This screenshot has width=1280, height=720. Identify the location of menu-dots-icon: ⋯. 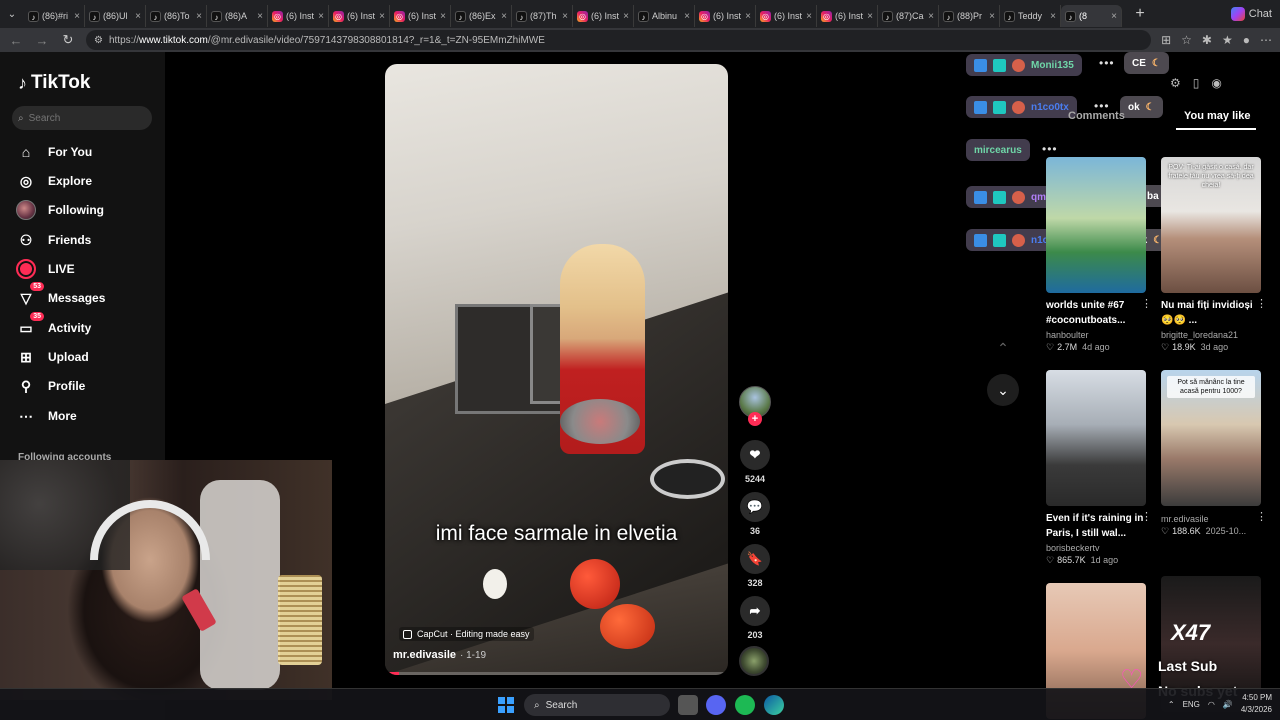
(1266, 40).